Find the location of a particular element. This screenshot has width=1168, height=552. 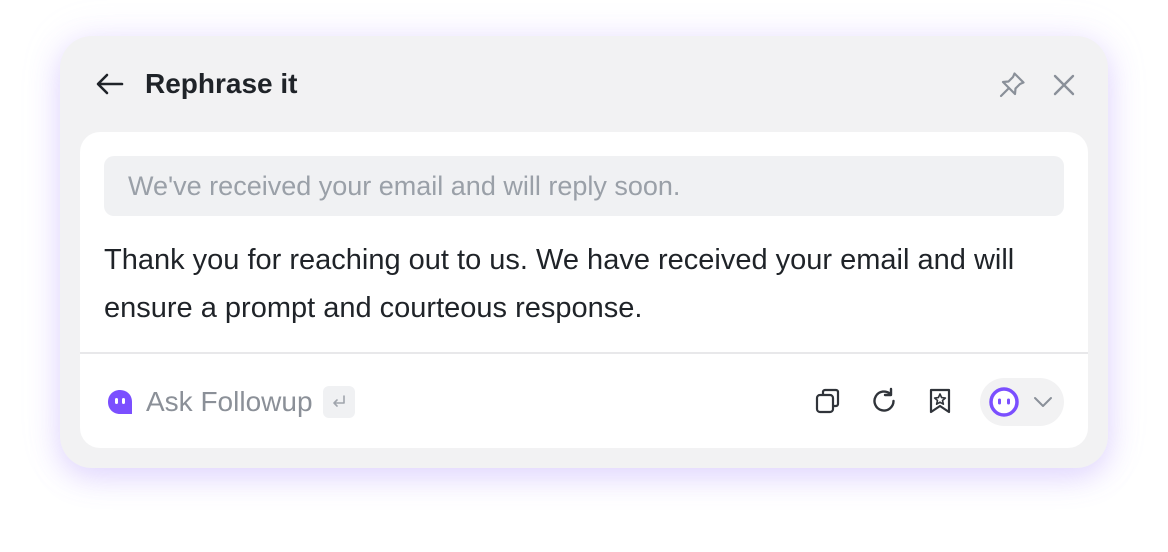

save-icon is located at coordinates (940, 401).